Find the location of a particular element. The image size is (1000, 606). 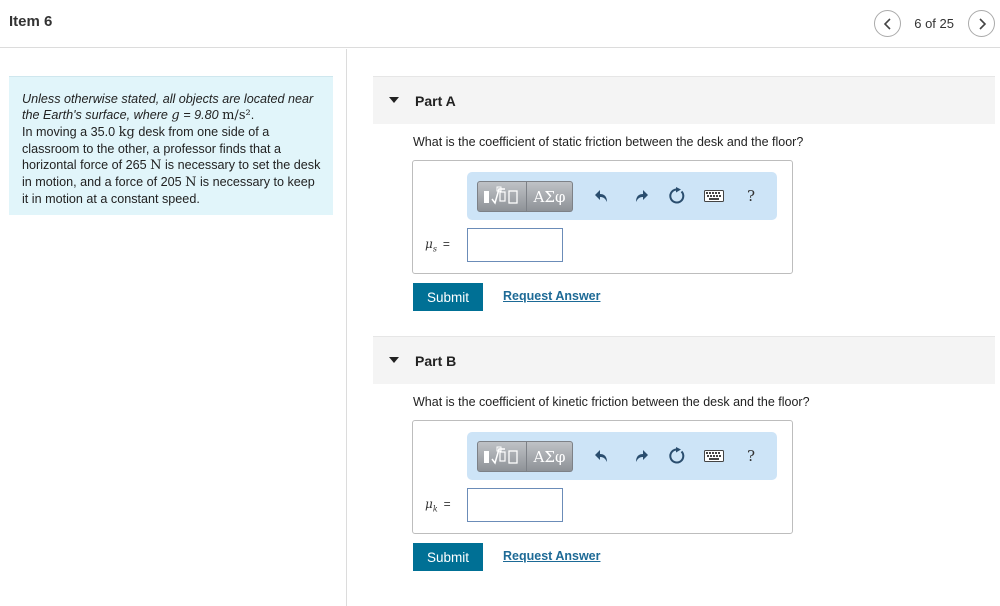

unit-kg: kg is located at coordinates (126, 132).